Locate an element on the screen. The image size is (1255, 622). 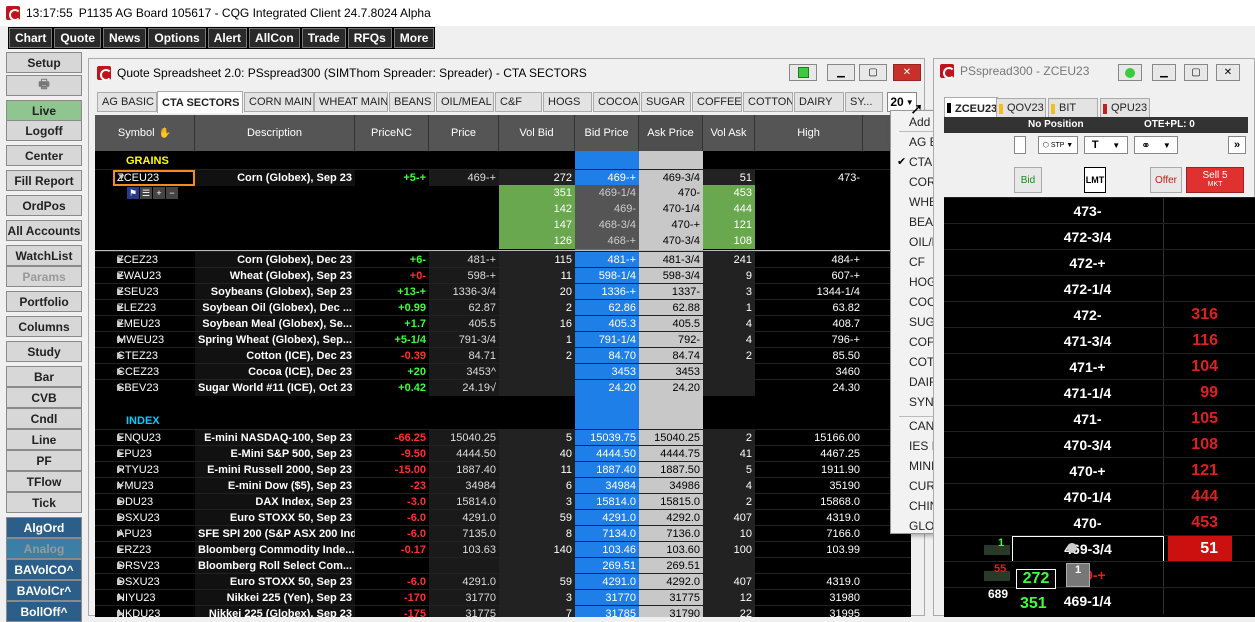
time-in-force-selector: T ▼ is located at coordinates (1106, 145).